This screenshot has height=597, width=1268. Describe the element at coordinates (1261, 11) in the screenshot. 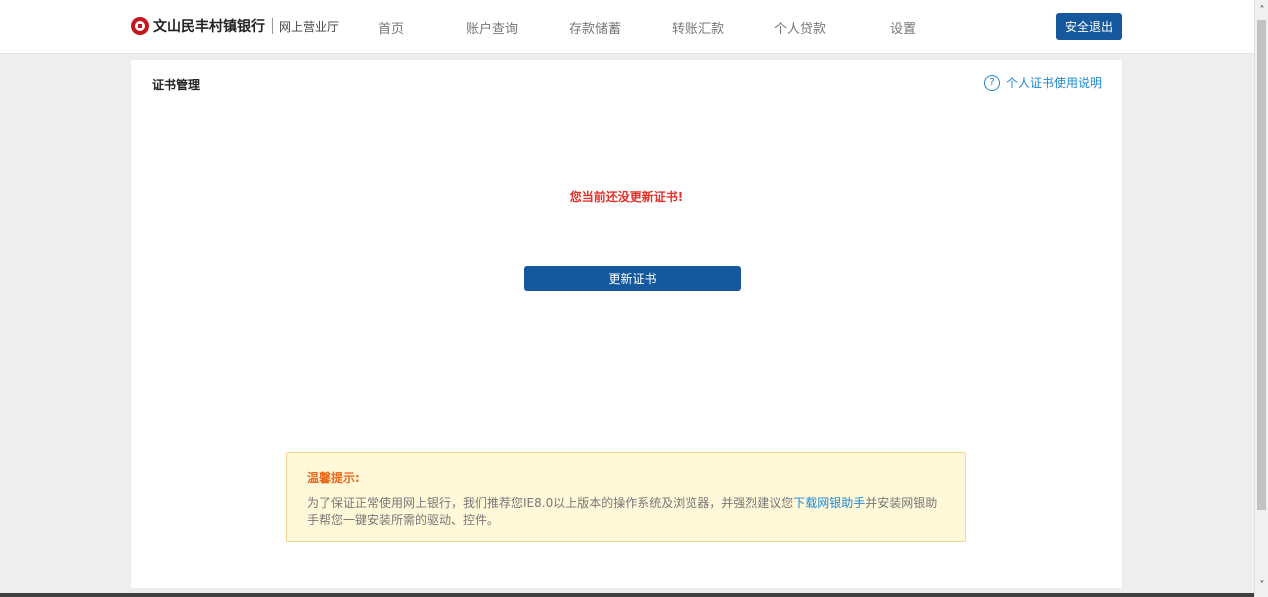

I see `scroll-up-icon: ˄` at that location.